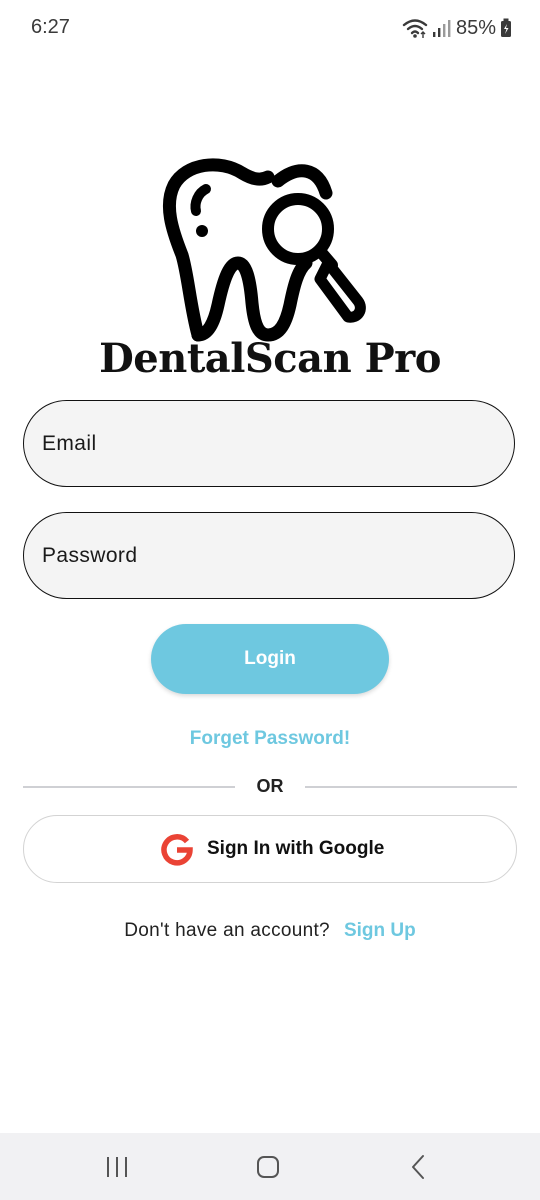 The width and height of the screenshot is (540, 1200). Describe the element at coordinates (411, 787) in the screenshot. I see `divider-line-right` at that location.